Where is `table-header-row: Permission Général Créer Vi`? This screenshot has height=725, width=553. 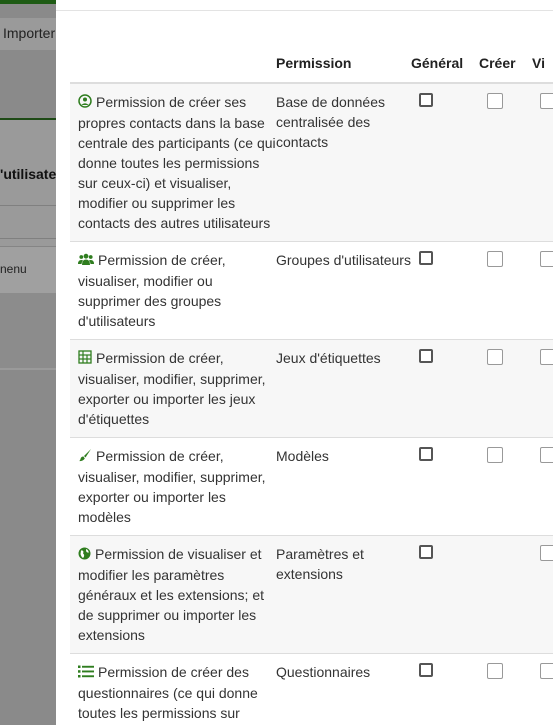
table-header-row: Permission Général Créer Vi is located at coordinates (311, 64).